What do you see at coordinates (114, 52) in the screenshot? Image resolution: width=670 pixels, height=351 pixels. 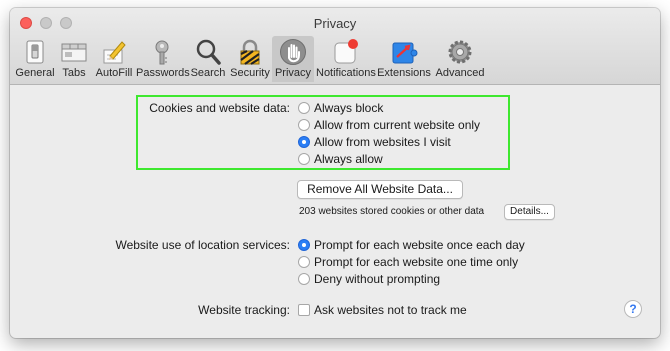 I see `pencil-icon` at bounding box center [114, 52].